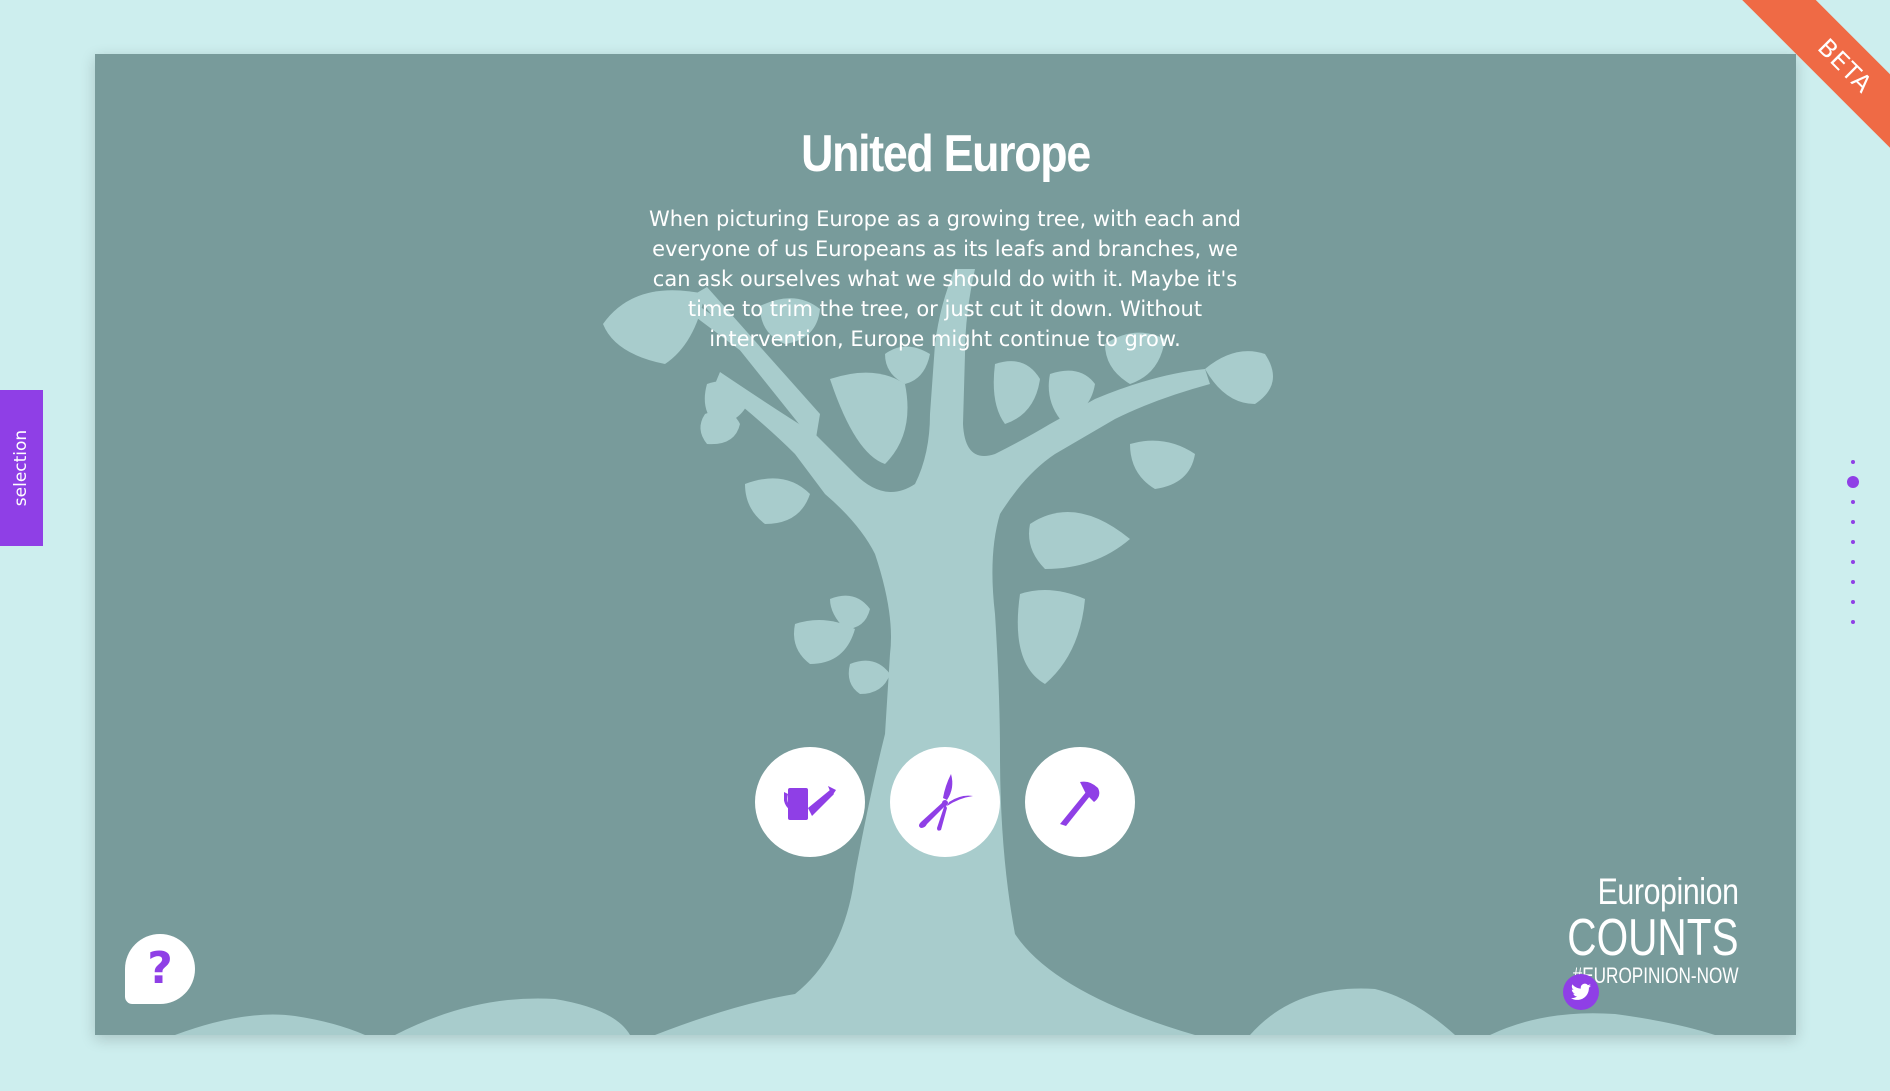 This screenshot has height=1091, width=1890. I want to click on help-button: ?, so click(160, 969).